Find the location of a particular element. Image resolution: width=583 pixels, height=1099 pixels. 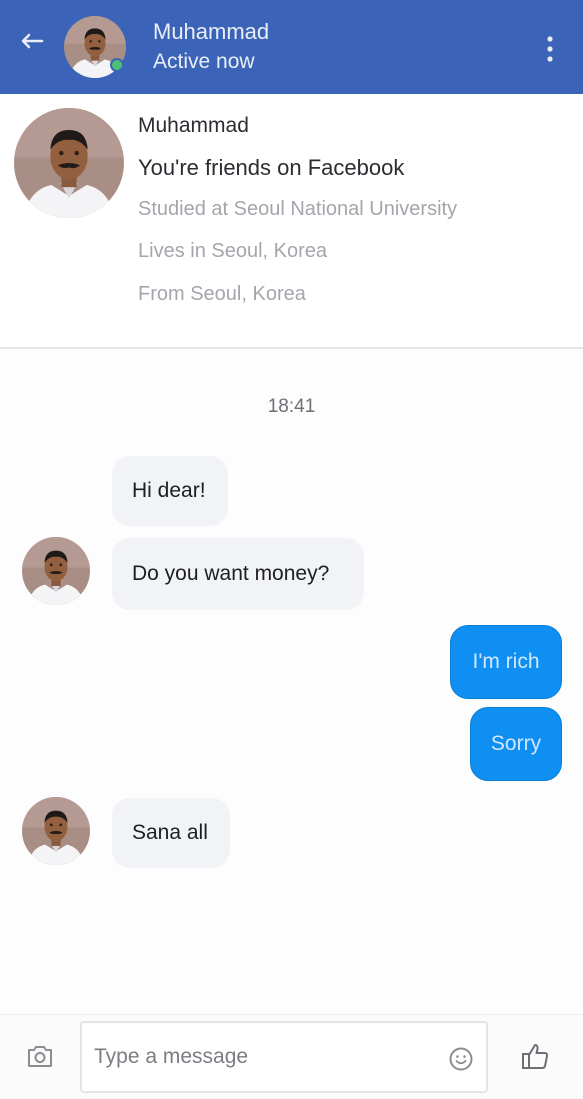

profile-hometown: From Seoul, Korea is located at coordinates (222, 294).